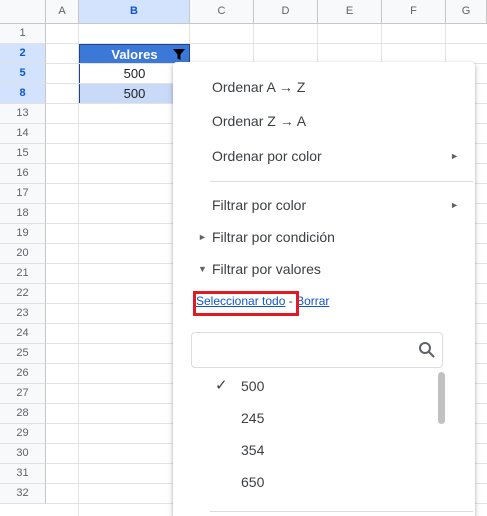  What do you see at coordinates (23, 414) in the screenshot?
I see `row-header: 28` at bounding box center [23, 414].